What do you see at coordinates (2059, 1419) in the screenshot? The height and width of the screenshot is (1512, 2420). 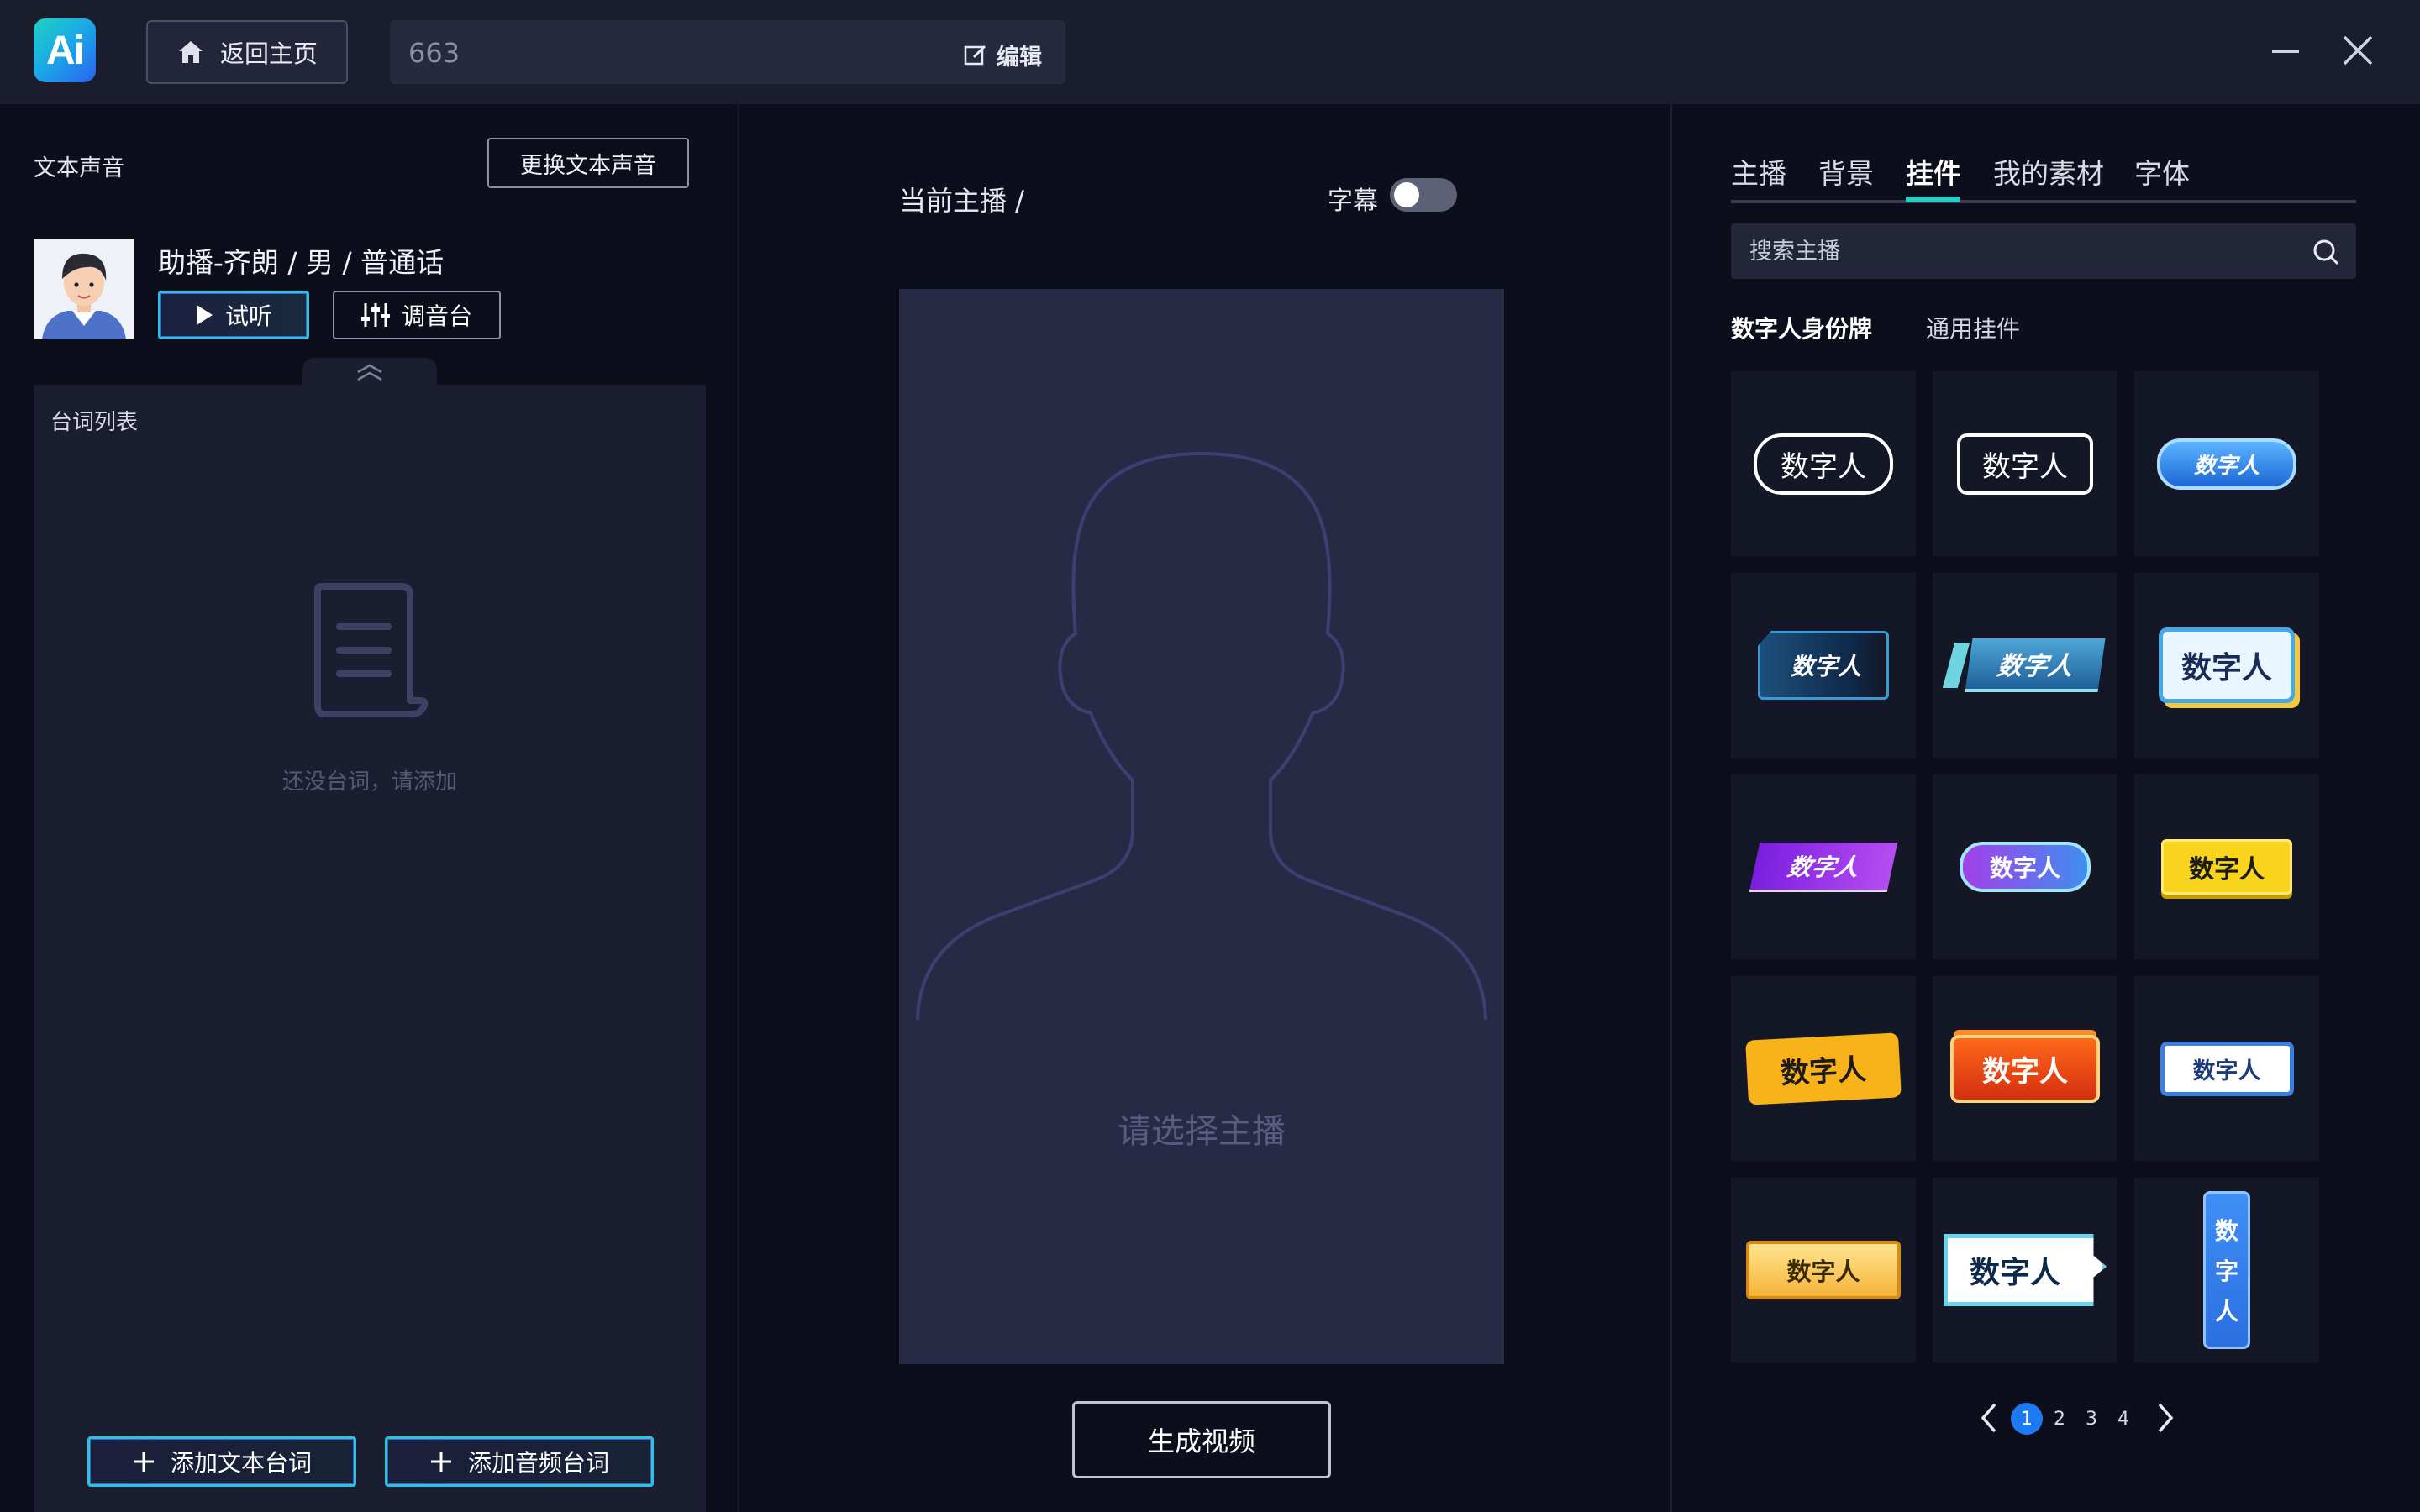 I see `page-2: 2` at bounding box center [2059, 1419].